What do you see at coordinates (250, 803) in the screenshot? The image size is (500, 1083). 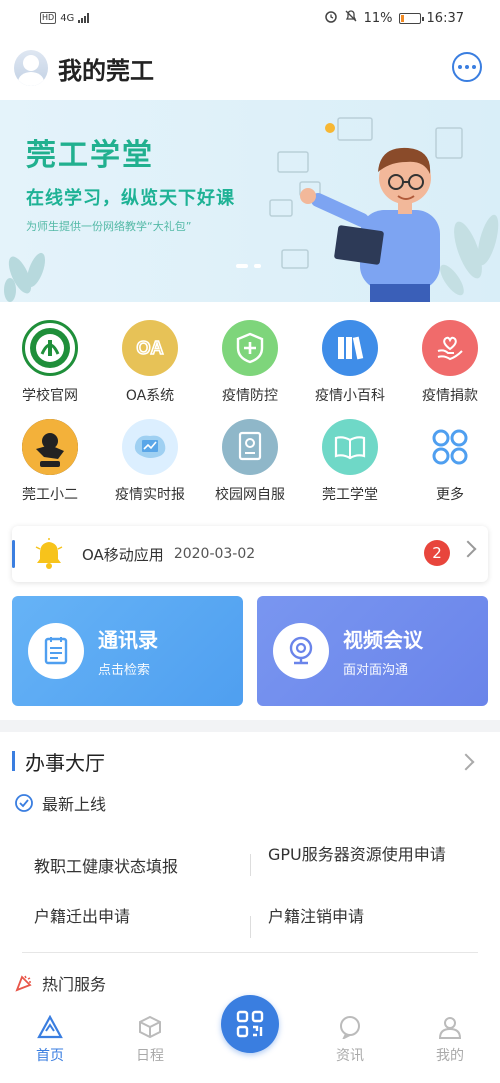 I see `latest-header: 最新上线` at bounding box center [250, 803].